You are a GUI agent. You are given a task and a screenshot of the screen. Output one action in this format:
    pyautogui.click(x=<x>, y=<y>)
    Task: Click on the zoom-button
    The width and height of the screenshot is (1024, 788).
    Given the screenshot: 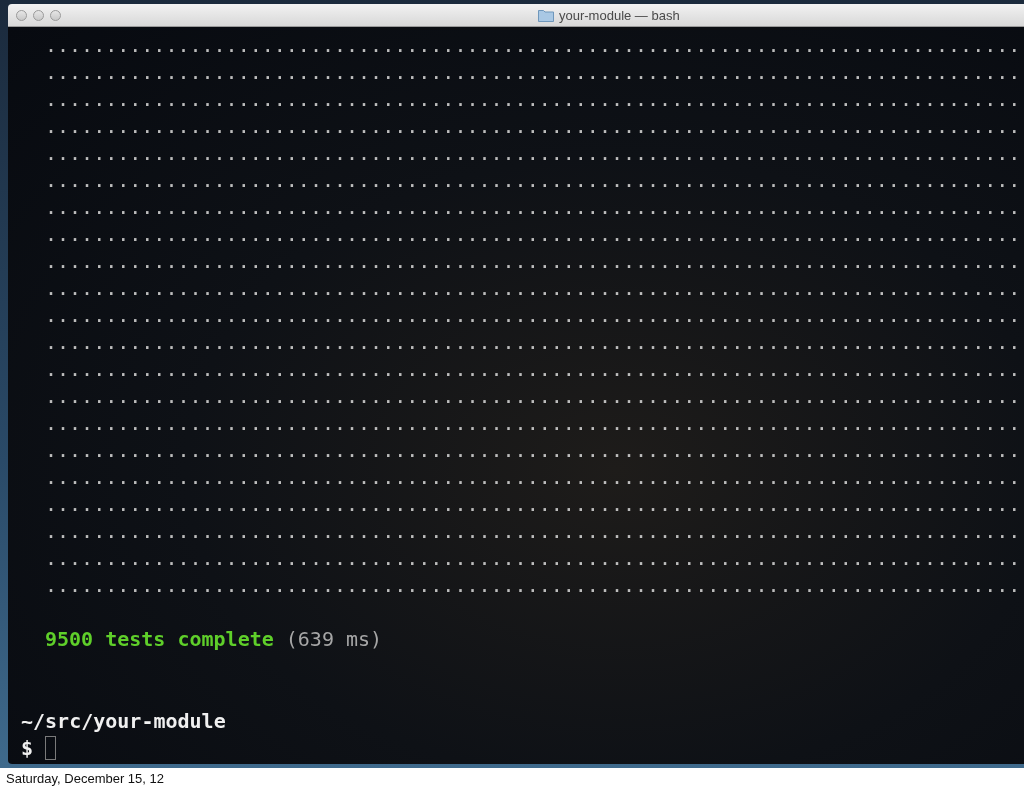 What is the action you would take?
    pyautogui.click(x=55, y=15)
    